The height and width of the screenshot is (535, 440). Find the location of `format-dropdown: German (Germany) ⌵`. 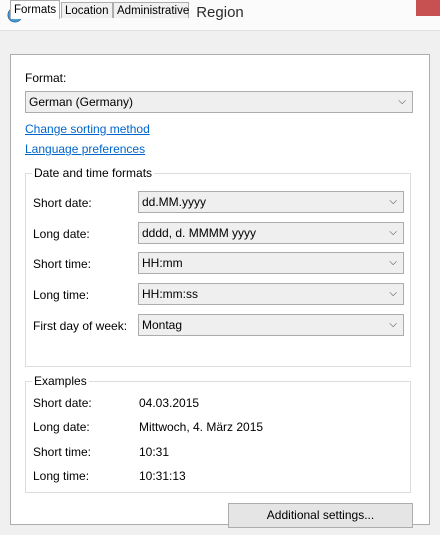

format-dropdown: German (Germany) ⌵ is located at coordinates (219, 102).